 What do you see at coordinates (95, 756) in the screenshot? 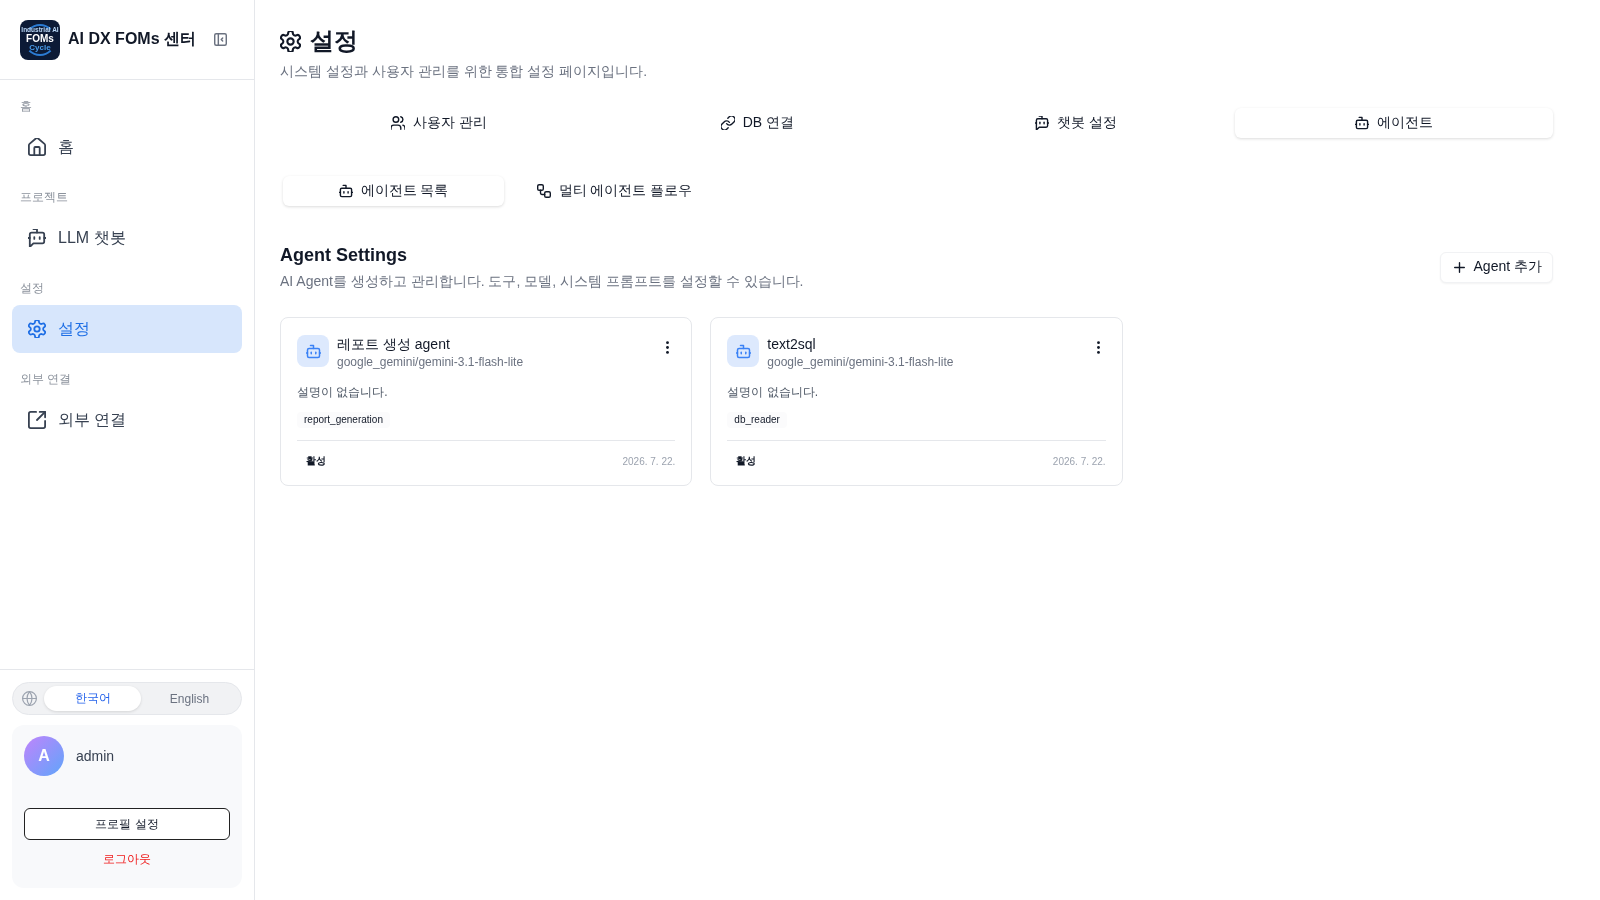
I see `user-name: admin` at bounding box center [95, 756].